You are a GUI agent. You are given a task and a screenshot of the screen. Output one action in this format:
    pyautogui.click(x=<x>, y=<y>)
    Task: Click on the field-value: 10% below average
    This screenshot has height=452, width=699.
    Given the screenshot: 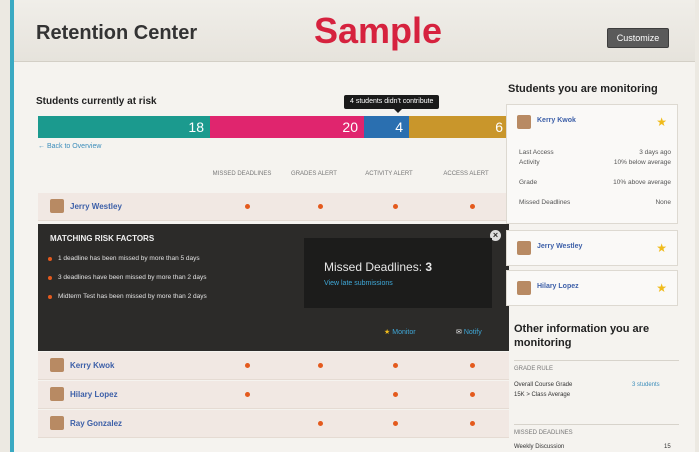 What is the action you would take?
    pyautogui.click(x=642, y=162)
    